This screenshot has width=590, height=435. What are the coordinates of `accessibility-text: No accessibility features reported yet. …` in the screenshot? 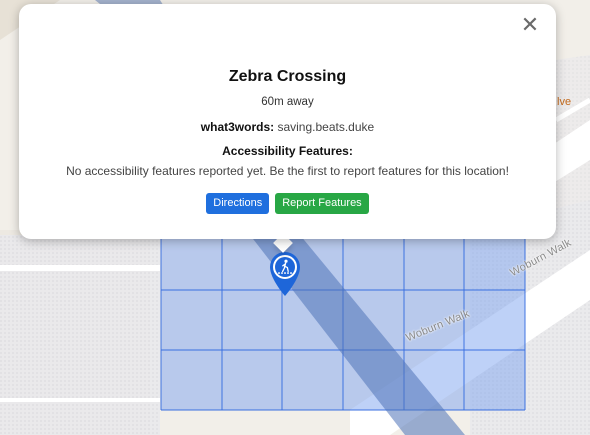 It's located at (287, 171).